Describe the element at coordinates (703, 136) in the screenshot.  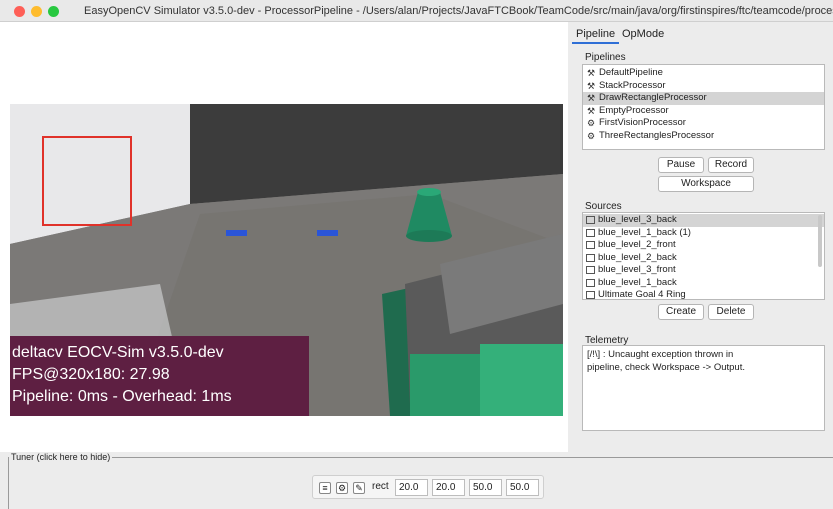
I see `list-item: ⚙ ThreeRectanglesProcessor` at that location.